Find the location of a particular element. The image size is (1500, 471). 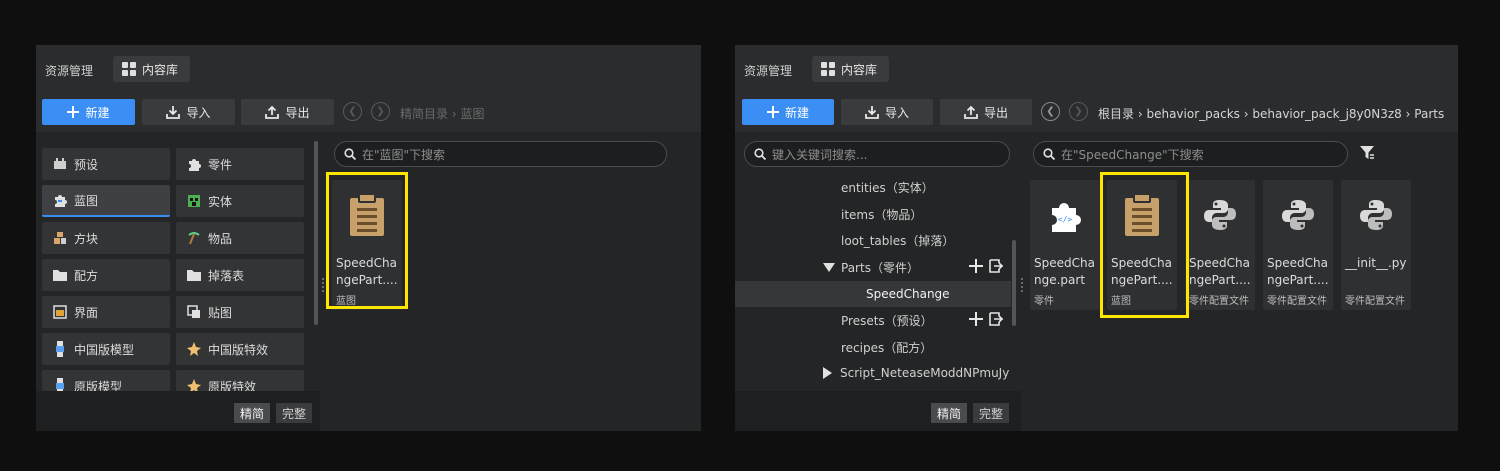

sidebar-scrollbar is located at coordinates (316, 233).